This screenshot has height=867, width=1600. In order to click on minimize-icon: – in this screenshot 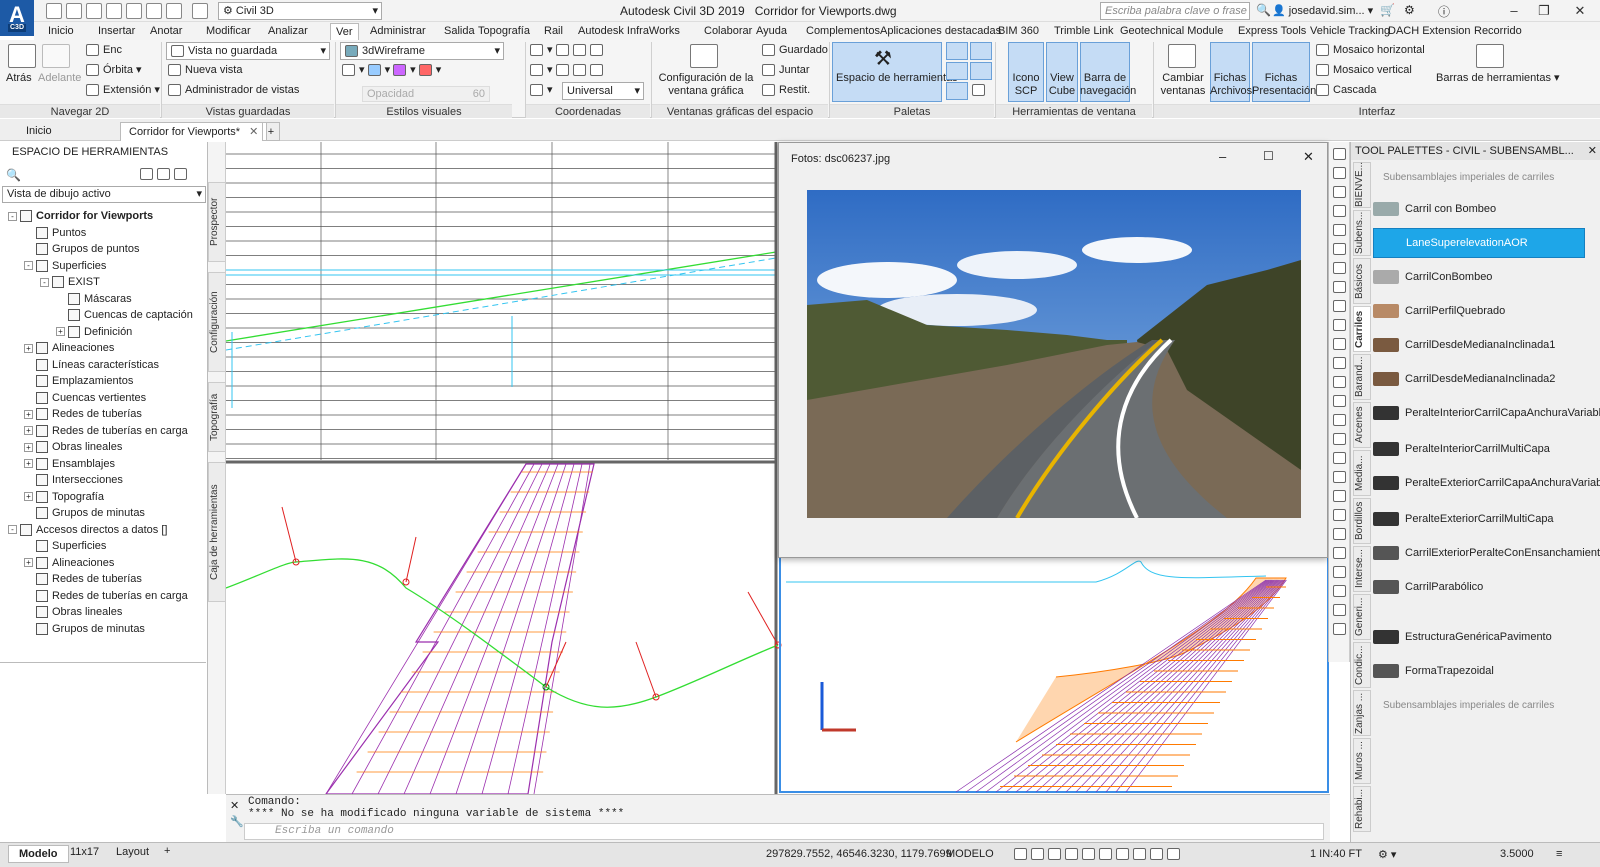, I will do `click(1222, 156)`.